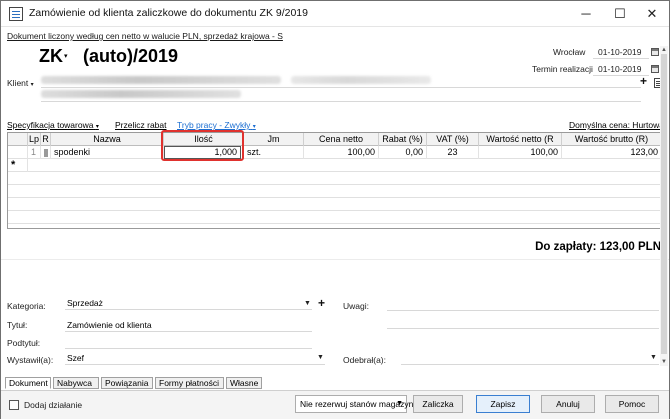  What do you see at coordinates (307, 303) in the screenshot?
I see `category-dropdown-icon: ▼` at bounding box center [307, 303].